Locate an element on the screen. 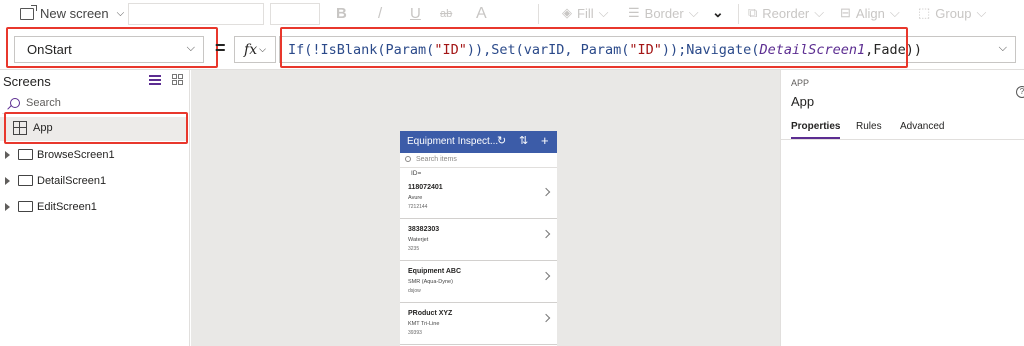  chevron-down-icon: ⌄ is located at coordinates (718, 12).